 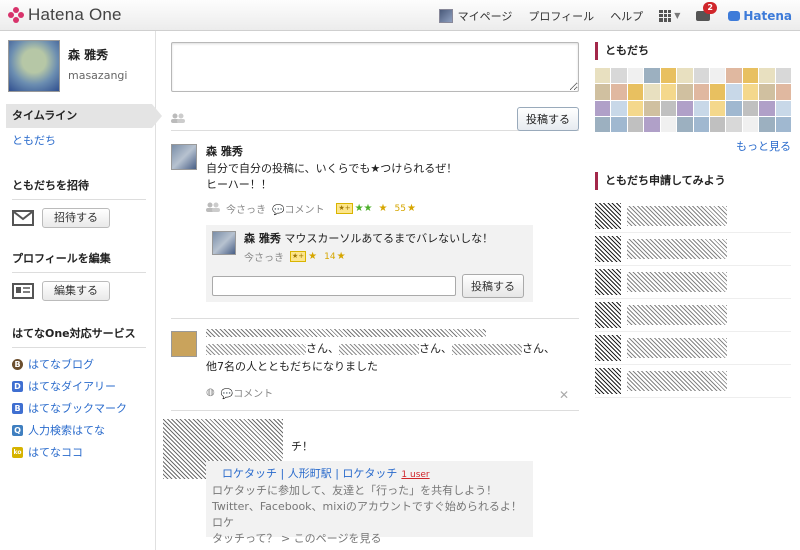 I want to click on more-friends-link: もっと見る, so click(x=763, y=146).